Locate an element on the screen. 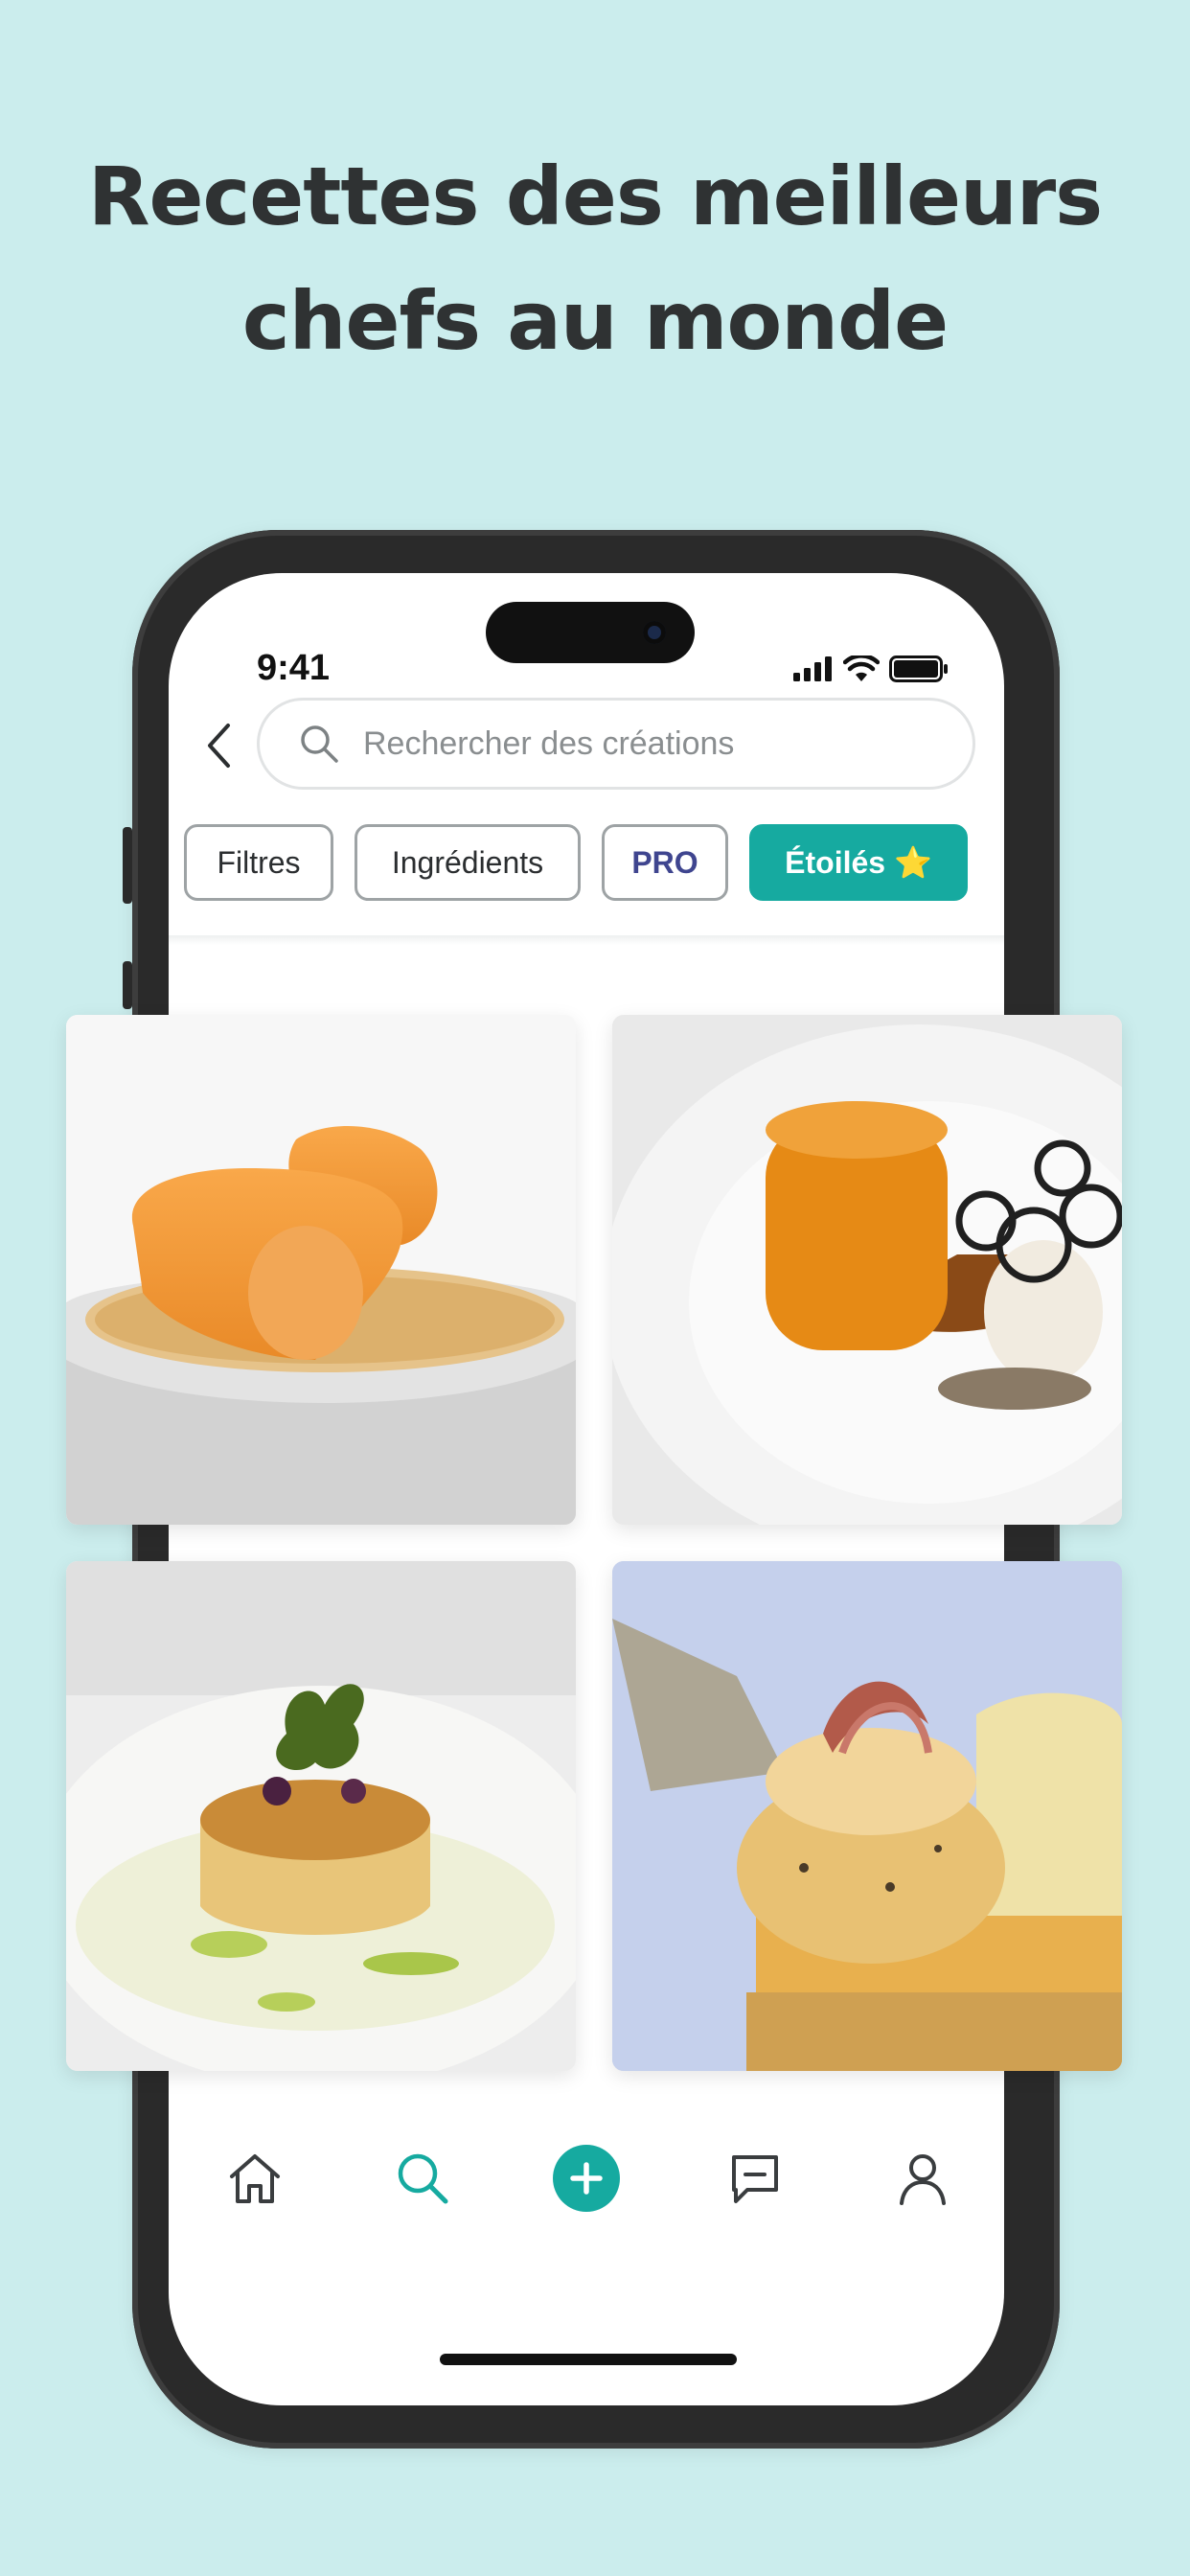 This screenshot has height=2576, width=1190. home-icon is located at coordinates (255, 2179).